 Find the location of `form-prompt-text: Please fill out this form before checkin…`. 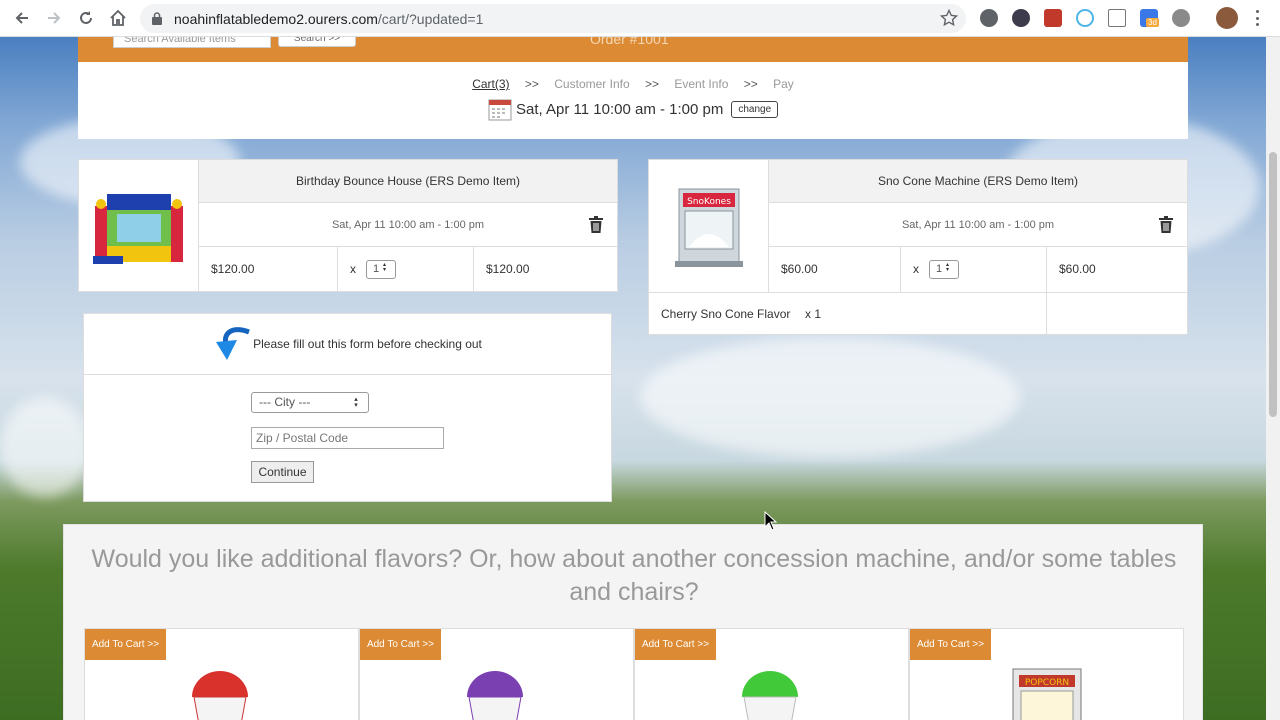

form-prompt-text: Please fill out this form before checkin… is located at coordinates (367, 344).